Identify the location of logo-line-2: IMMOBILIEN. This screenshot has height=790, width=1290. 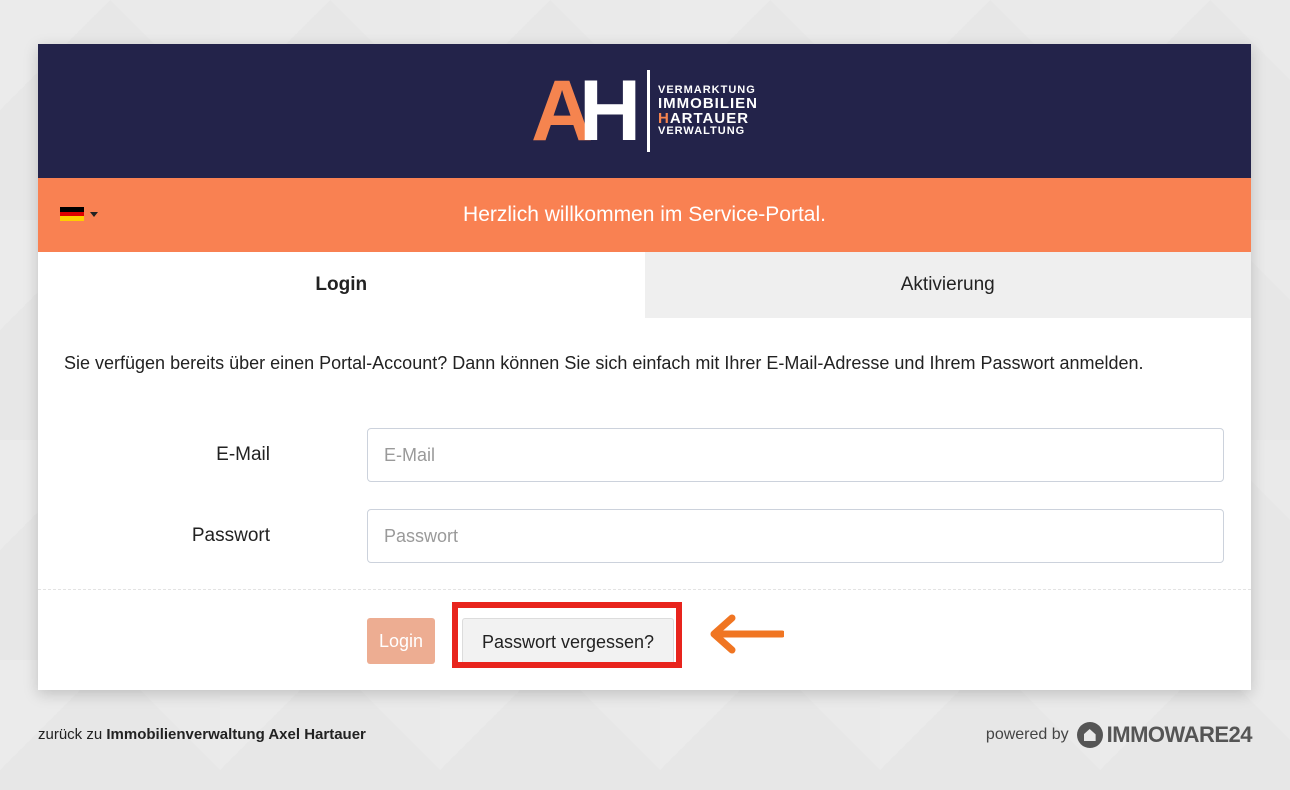
(708, 103).